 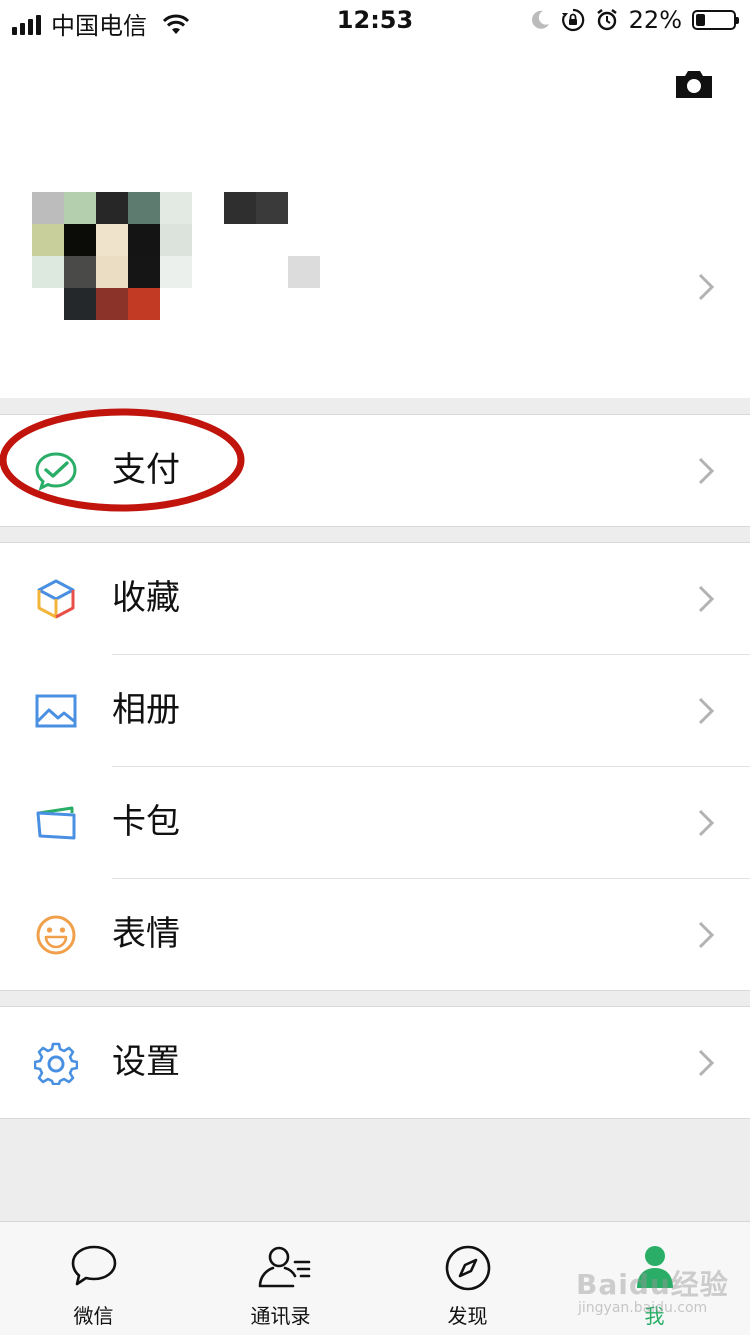 I want to click on wechat-id-blurred, so click(x=304, y=272).